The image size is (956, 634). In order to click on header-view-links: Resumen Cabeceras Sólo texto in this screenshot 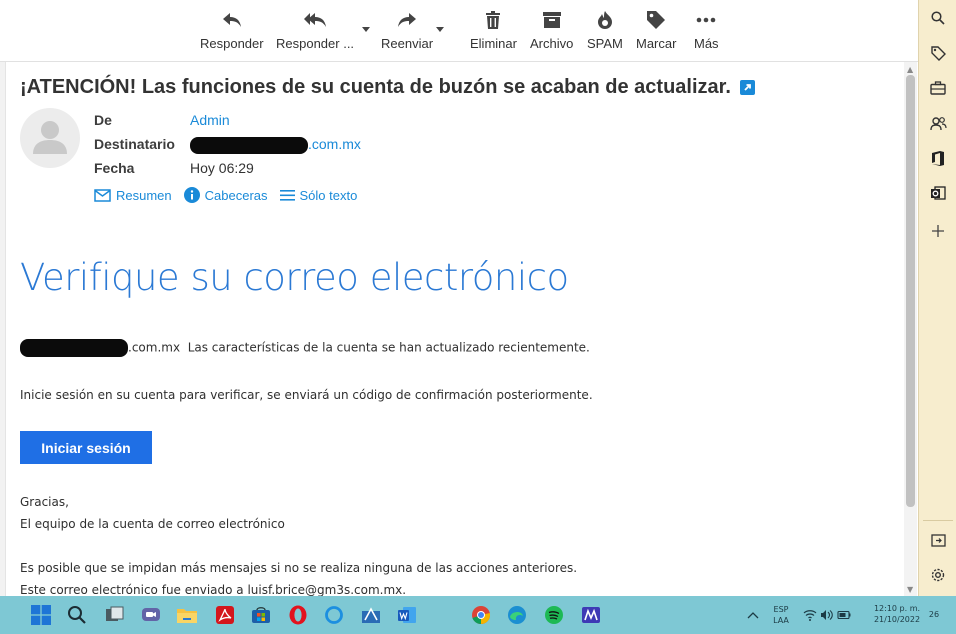, I will do `click(231, 195)`.